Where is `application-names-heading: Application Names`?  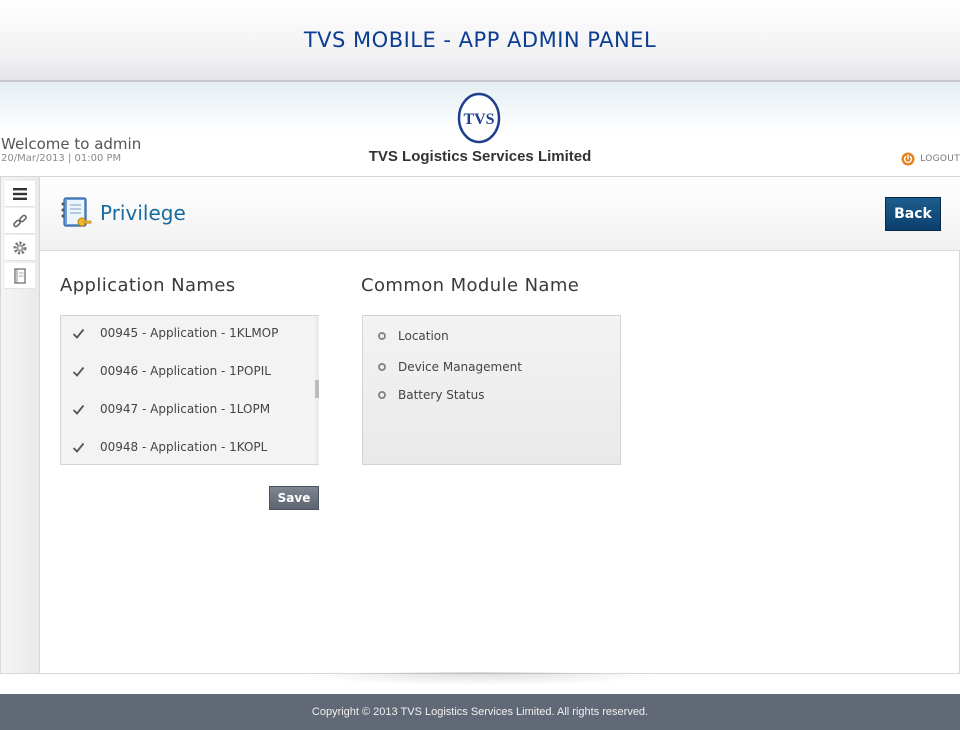
application-names-heading: Application Names is located at coordinates (148, 285).